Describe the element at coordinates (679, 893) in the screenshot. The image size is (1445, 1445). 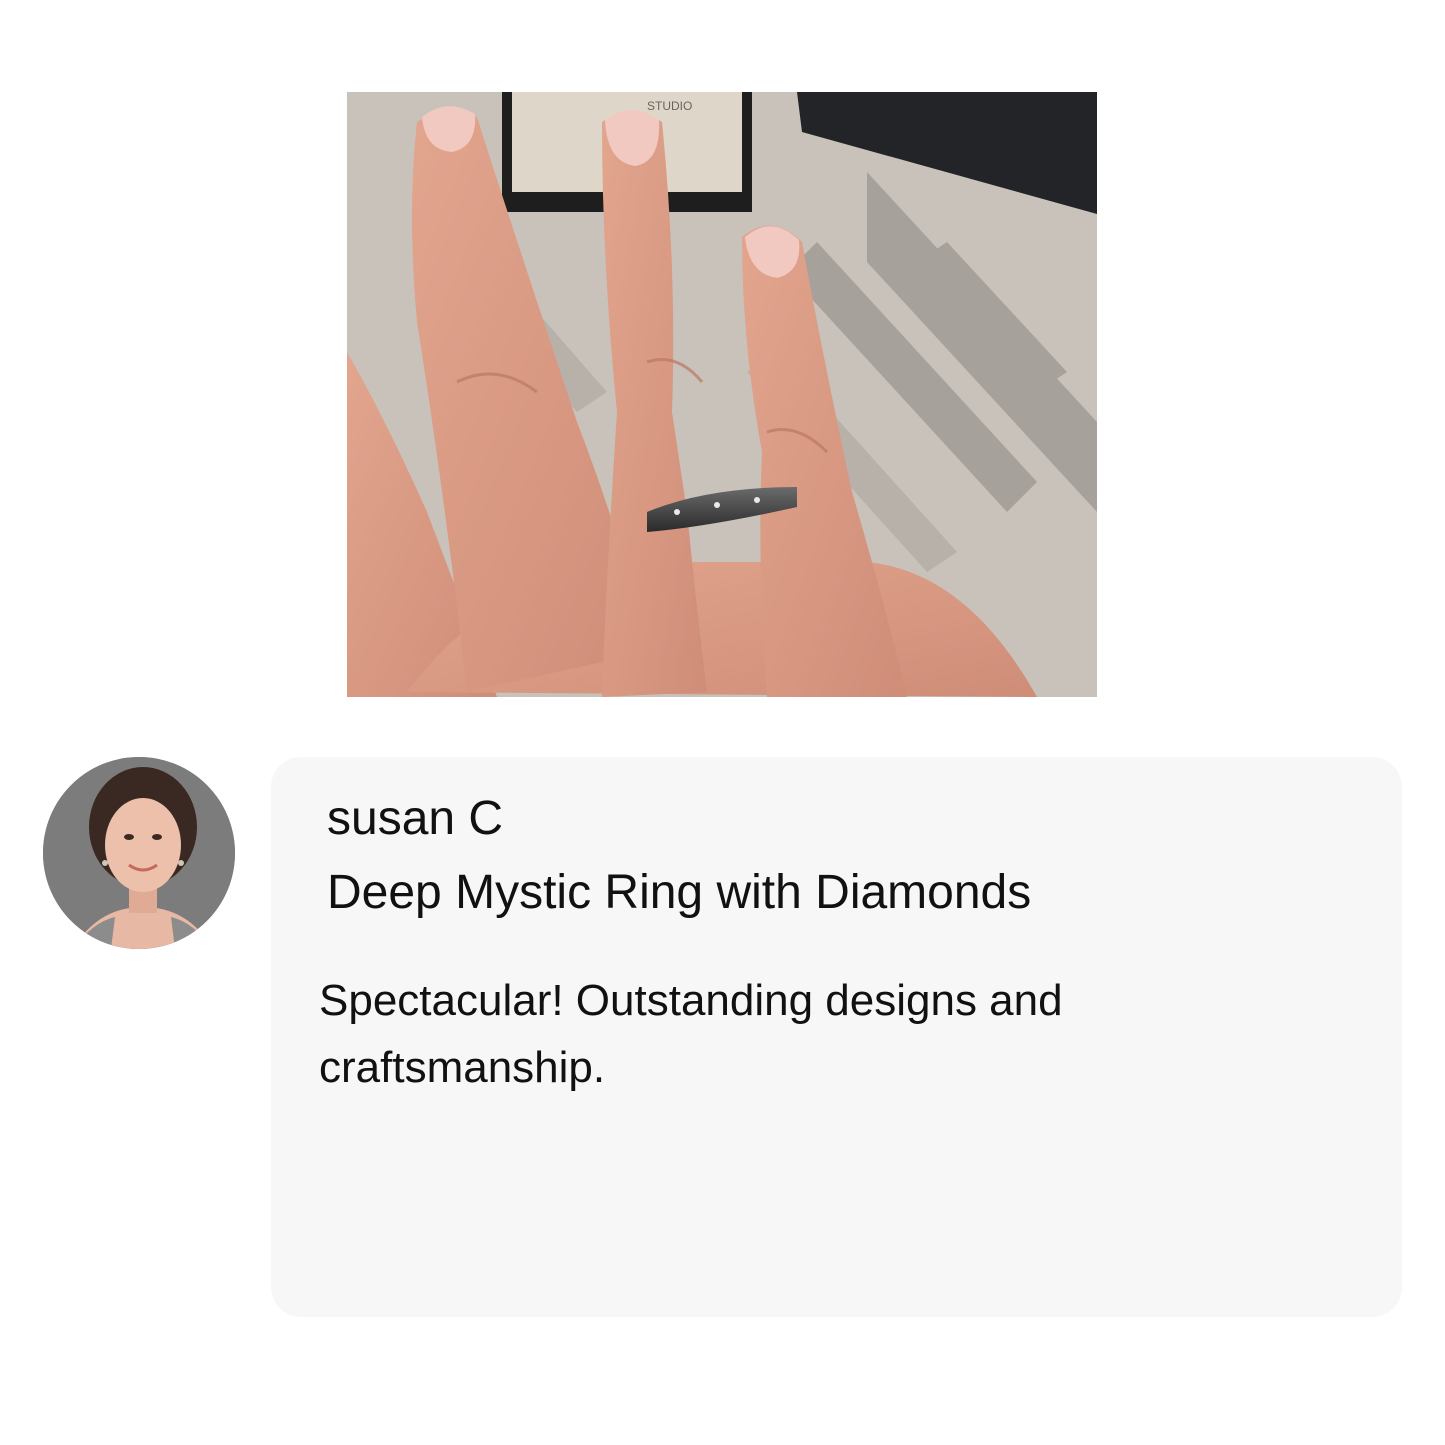
I see `product-title: Deep Mystic Ring with Diamonds` at that location.